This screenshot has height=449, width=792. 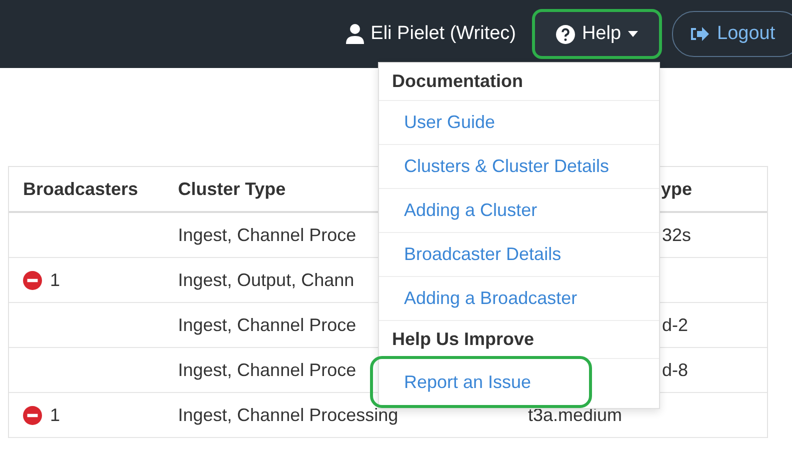 I want to click on user-name: Eli Pielet (Writec), so click(x=443, y=34).